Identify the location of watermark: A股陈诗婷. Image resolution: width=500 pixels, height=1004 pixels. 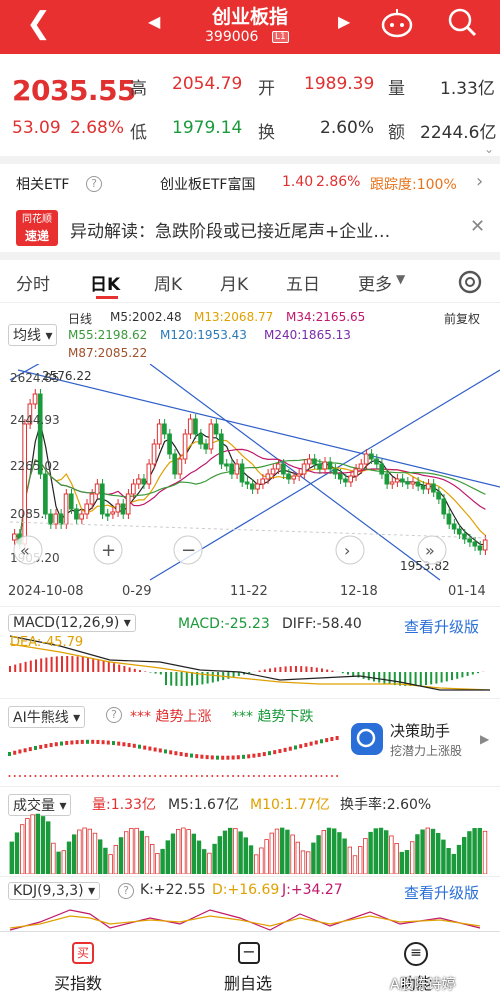
(423, 985).